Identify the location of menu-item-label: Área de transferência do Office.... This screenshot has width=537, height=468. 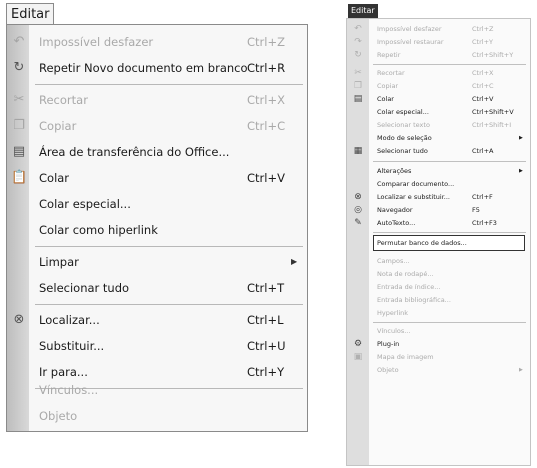
(134, 152).